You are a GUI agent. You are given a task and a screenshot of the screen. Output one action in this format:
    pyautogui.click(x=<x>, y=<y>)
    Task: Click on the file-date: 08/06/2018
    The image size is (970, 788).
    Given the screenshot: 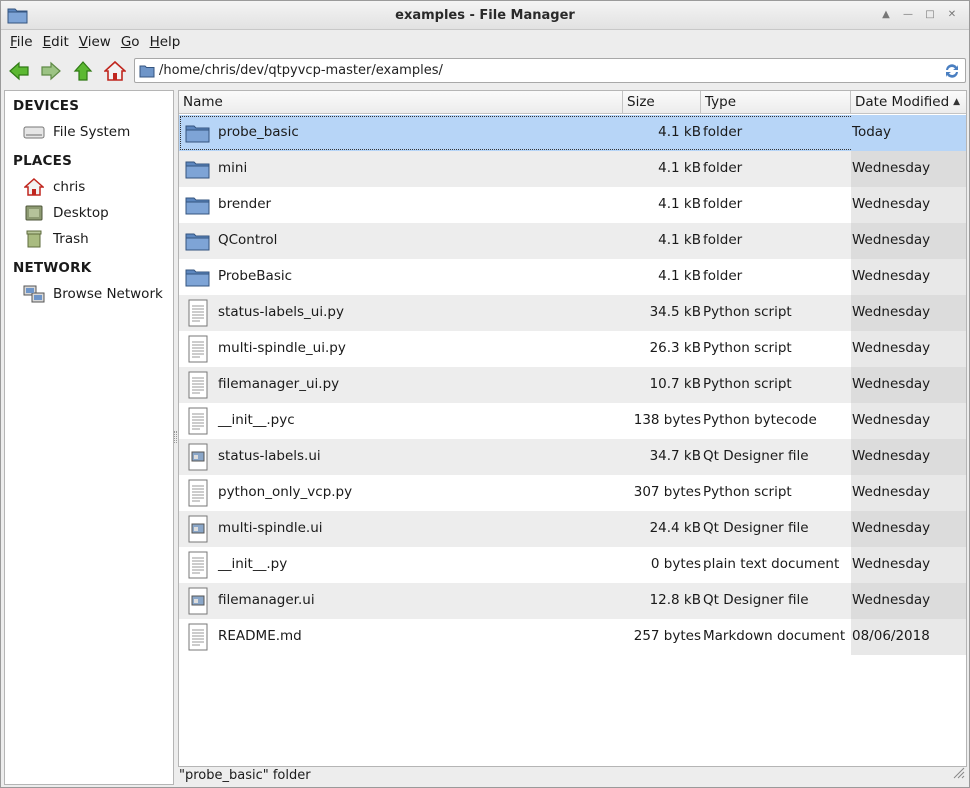 What is the action you would take?
    pyautogui.click(x=891, y=636)
    